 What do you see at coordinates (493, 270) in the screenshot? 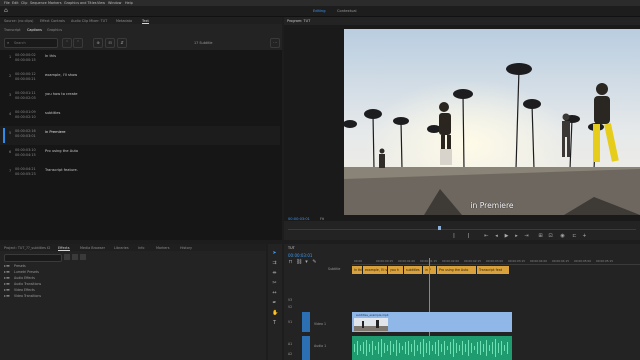
I see `caption-clip: Transcript feat` at bounding box center [493, 270].